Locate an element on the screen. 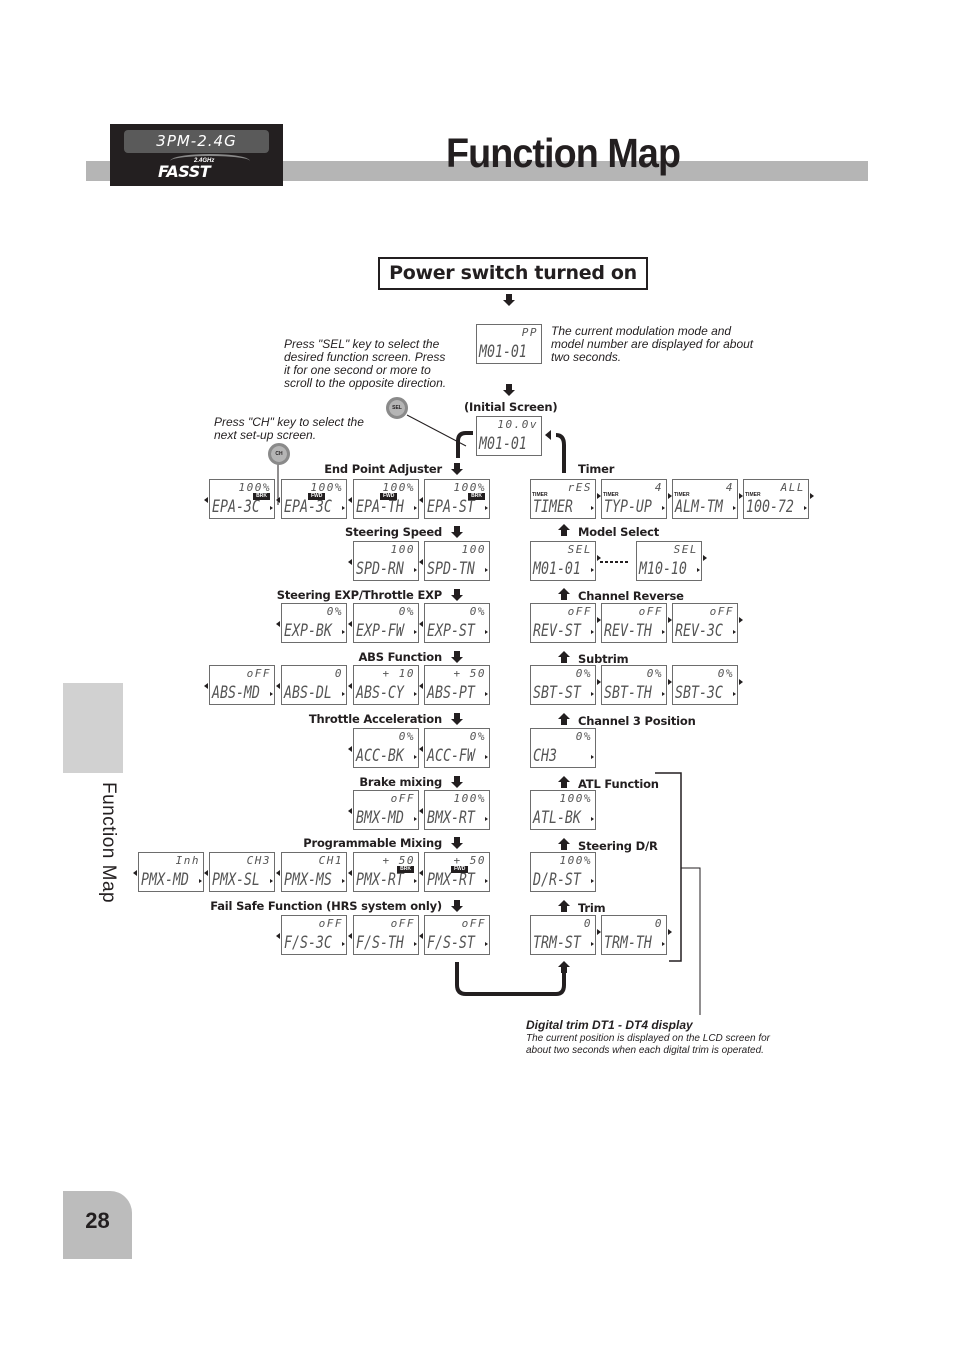 The height and width of the screenshot is (1350, 954). lcd-screen: 0 TRM-TH is located at coordinates (634, 935).